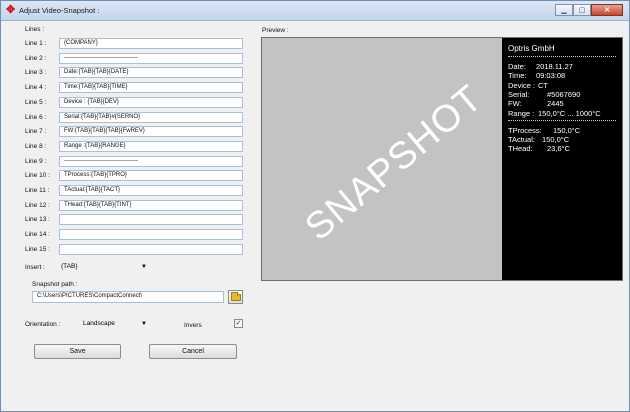 This screenshot has height=412, width=630. What do you see at coordinates (37, 190) in the screenshot?
I see `line-label: Line 11 :` at bounding box center [37, 190].